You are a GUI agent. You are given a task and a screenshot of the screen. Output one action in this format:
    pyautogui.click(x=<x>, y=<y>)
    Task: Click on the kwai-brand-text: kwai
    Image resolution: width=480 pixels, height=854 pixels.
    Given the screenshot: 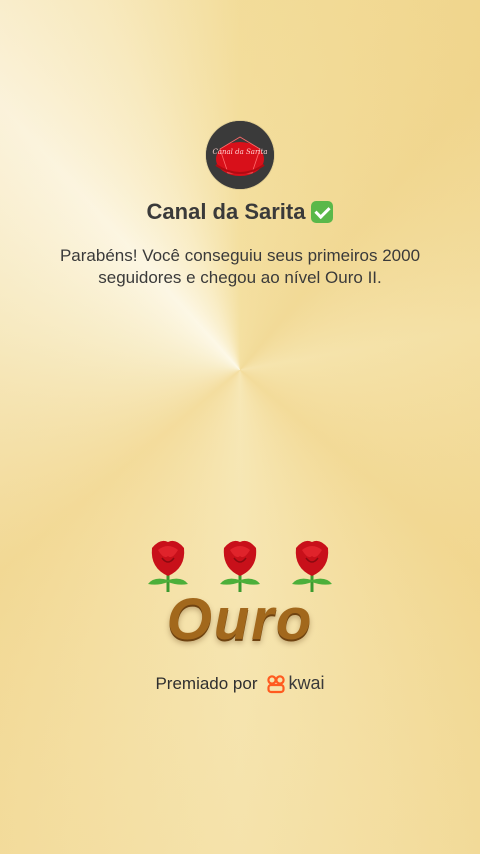 What is the action you would take?
    pyautogui.click(x=306, y=683)
    